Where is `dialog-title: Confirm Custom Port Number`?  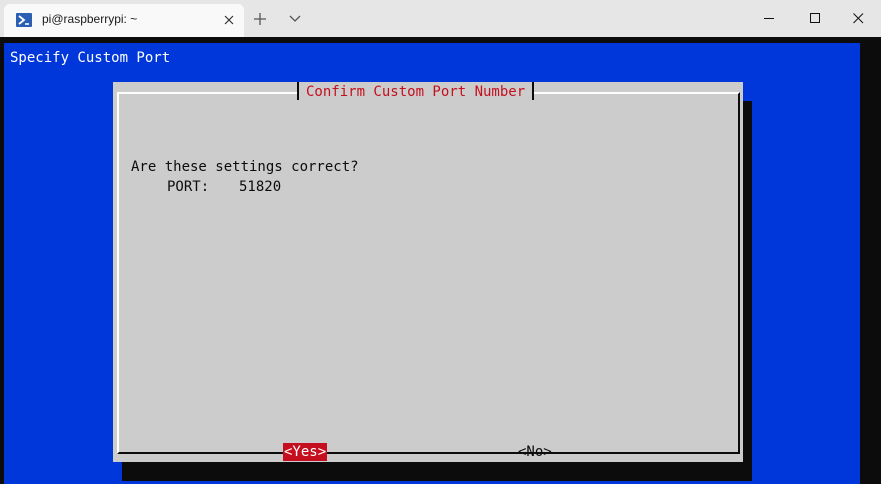
dialog-title: Confirm Custom Port Number is located at coordinates (416, 92).